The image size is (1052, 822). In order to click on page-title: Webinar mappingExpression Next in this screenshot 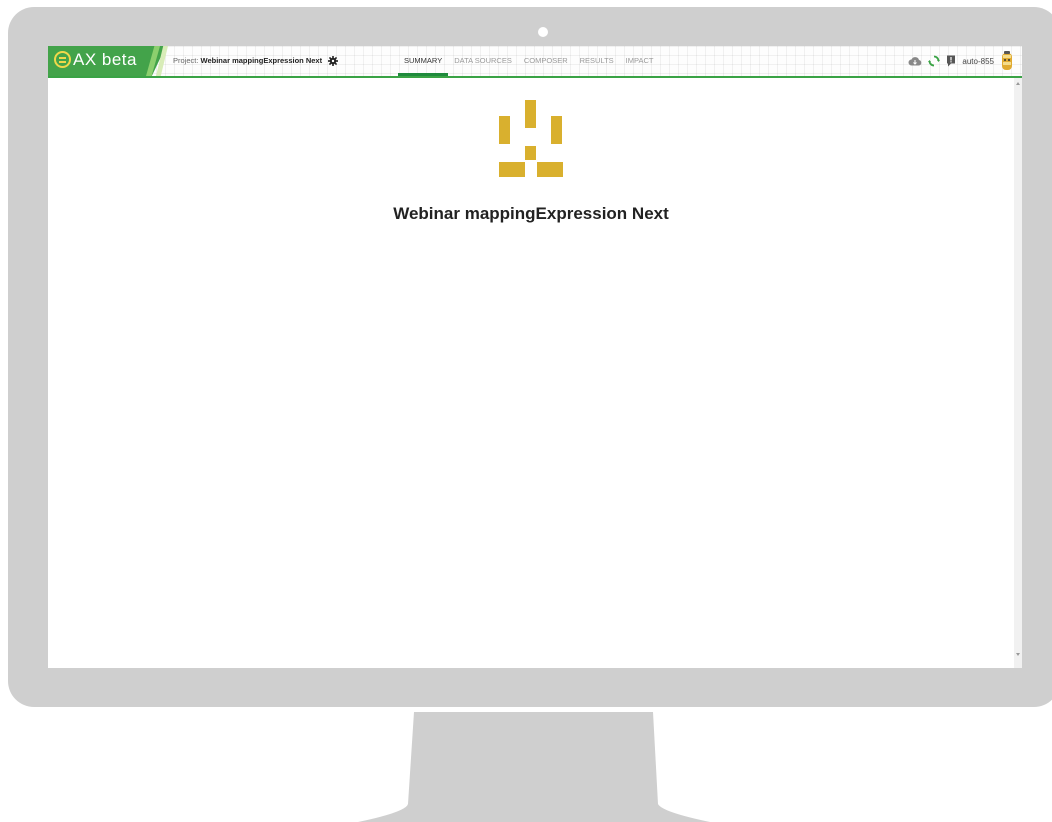, I will do `click(531, 213)`.